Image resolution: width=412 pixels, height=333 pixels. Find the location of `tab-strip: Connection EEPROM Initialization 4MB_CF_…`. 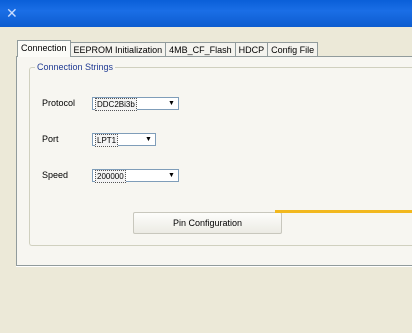

tab-strip: Connection EEPROM Initialization 4MB_CF_… is located at coordinates (168, 48).